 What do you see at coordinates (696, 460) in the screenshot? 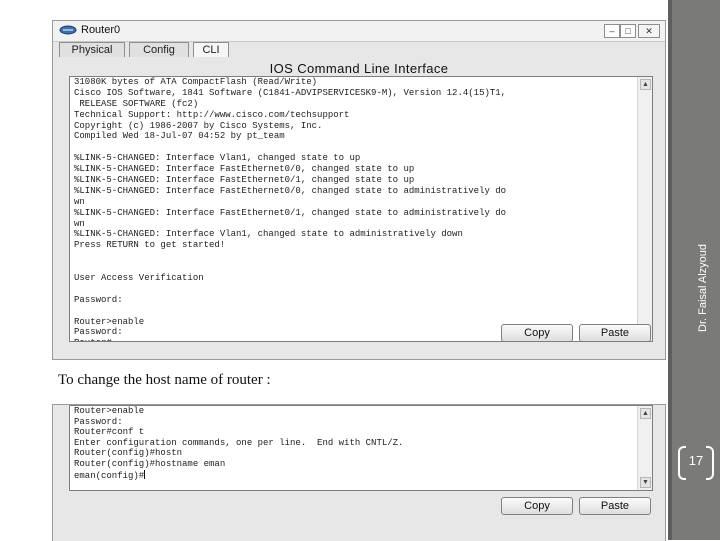
I see `page-number: 17` at bounding box center [696, 460].